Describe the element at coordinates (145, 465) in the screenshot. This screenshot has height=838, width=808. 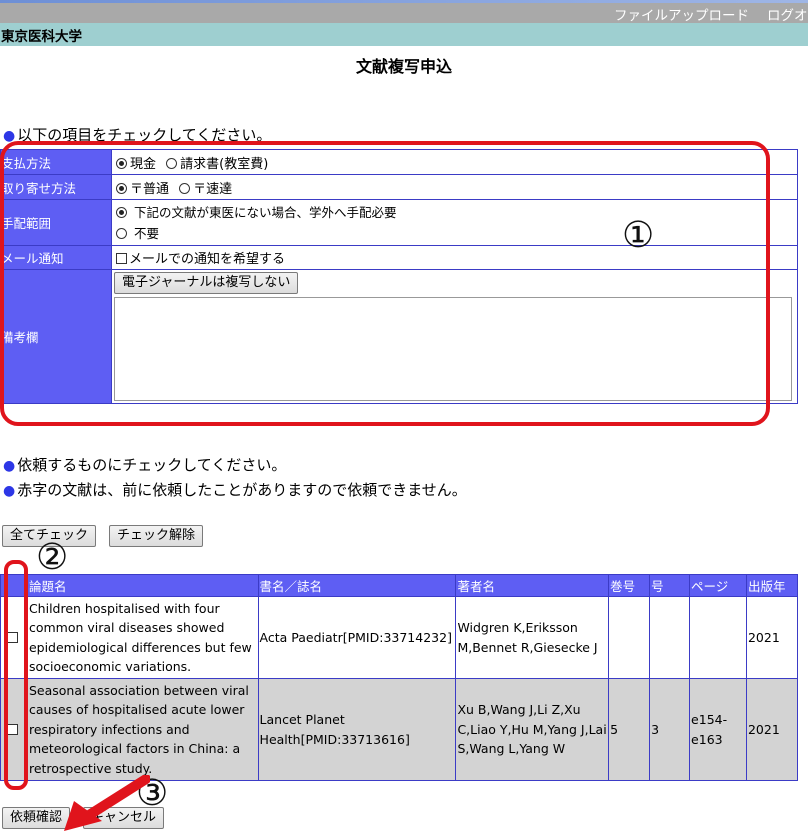
I see `notice-request: ● 依頼するものにチェックしてください。` at that location.